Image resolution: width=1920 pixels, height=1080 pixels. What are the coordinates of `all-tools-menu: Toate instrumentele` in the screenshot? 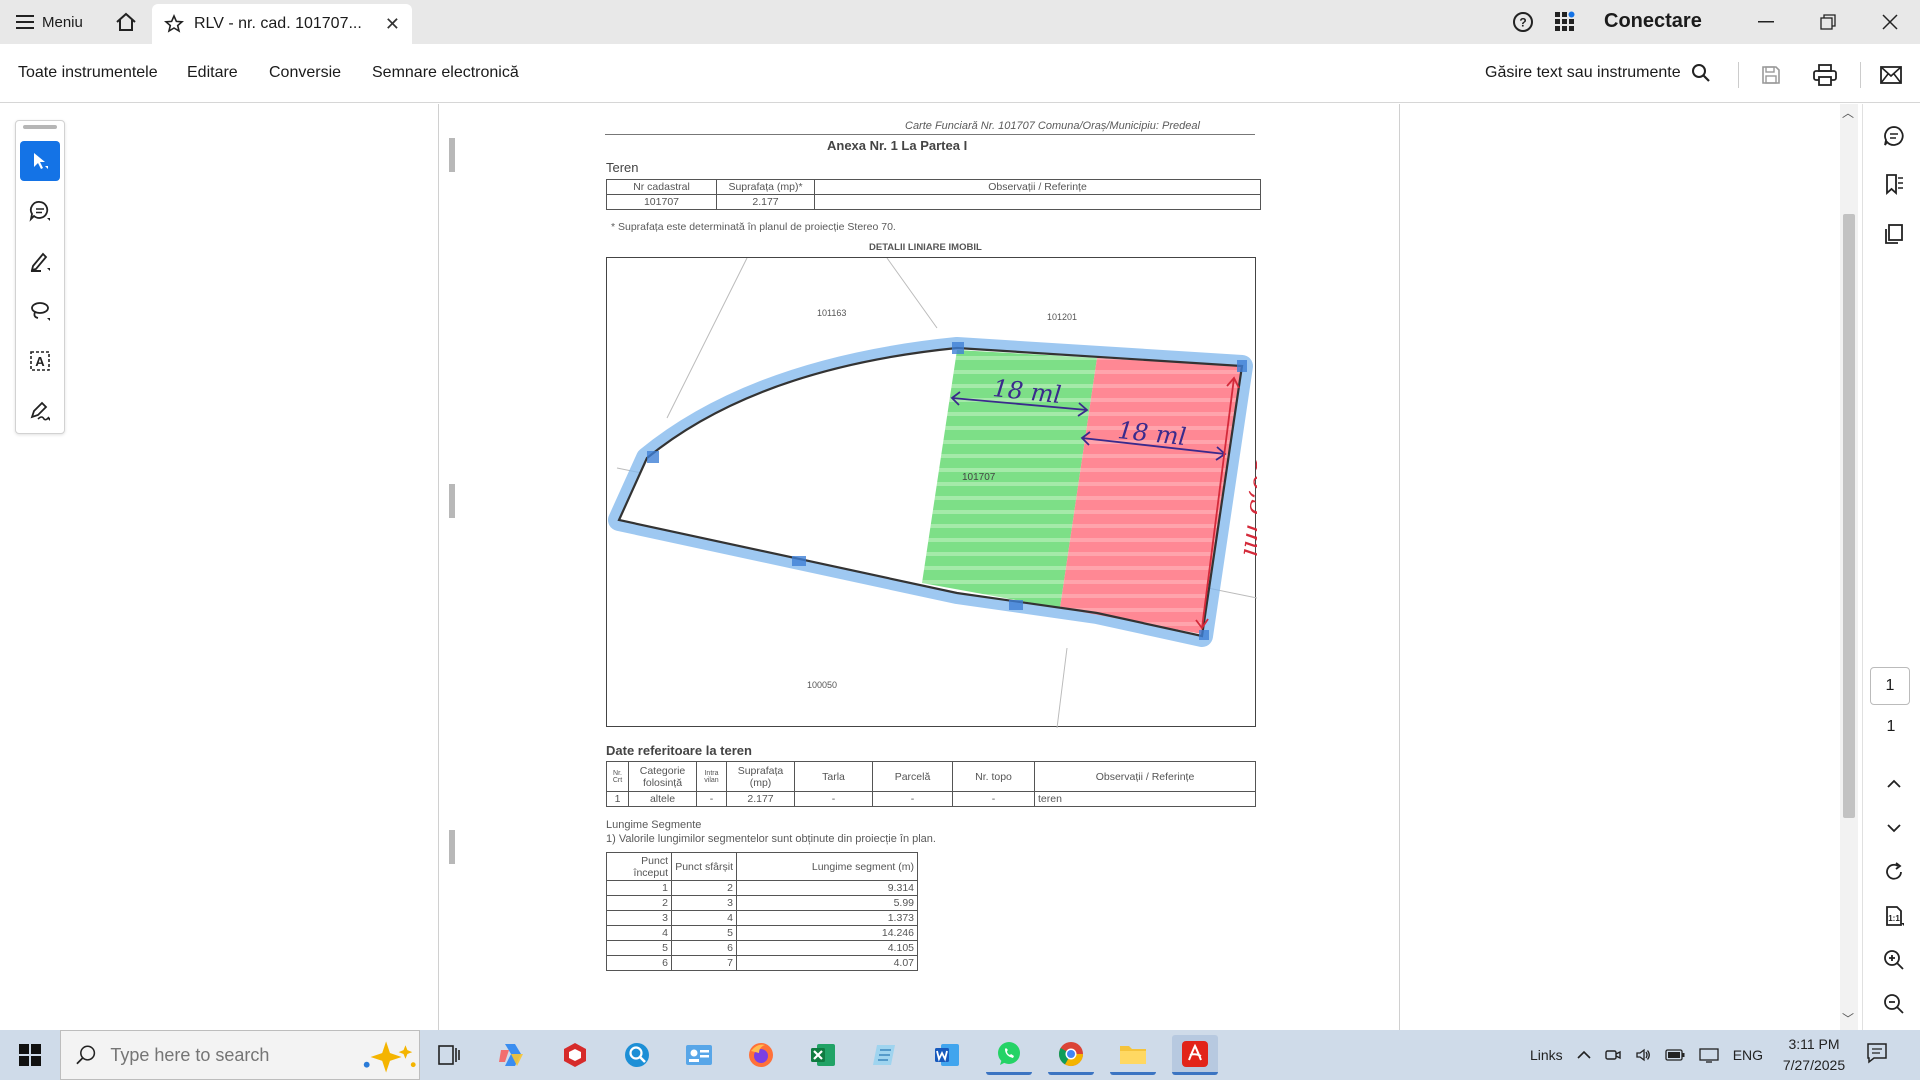 It's located at (88, 73).